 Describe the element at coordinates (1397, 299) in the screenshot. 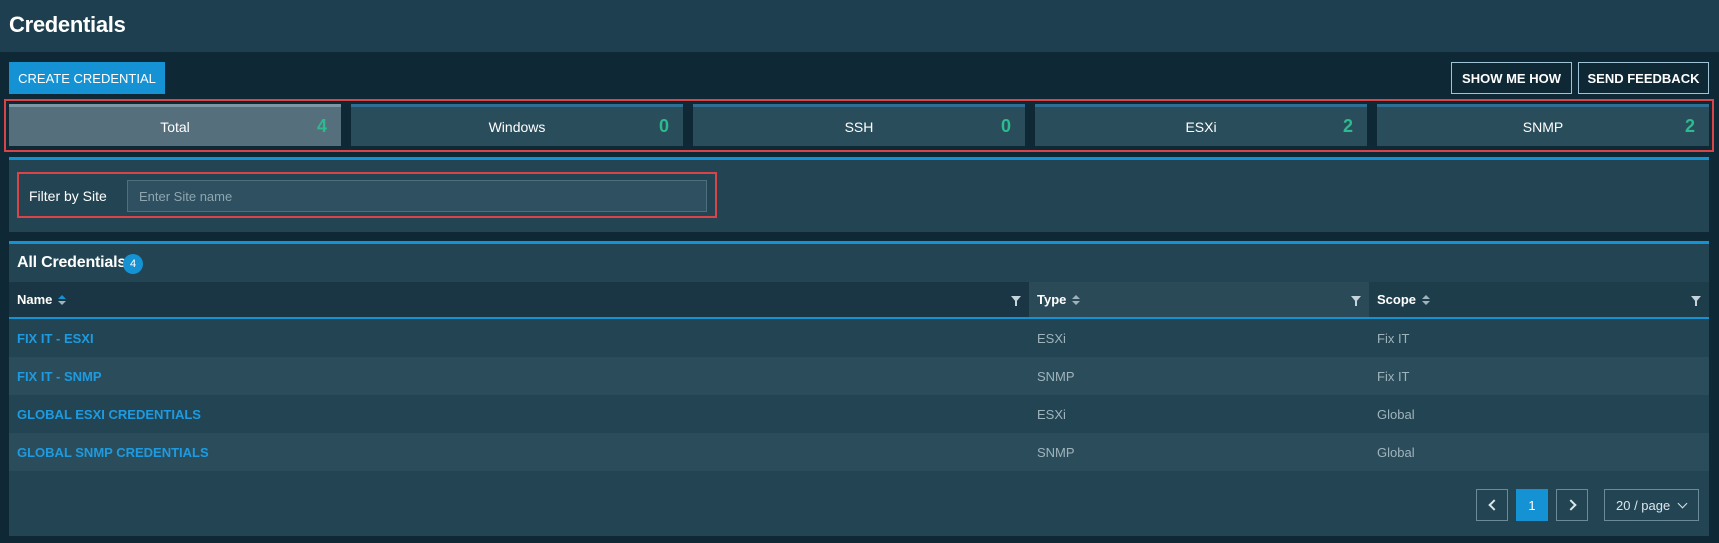

I see `column-label: Scope` at that location.